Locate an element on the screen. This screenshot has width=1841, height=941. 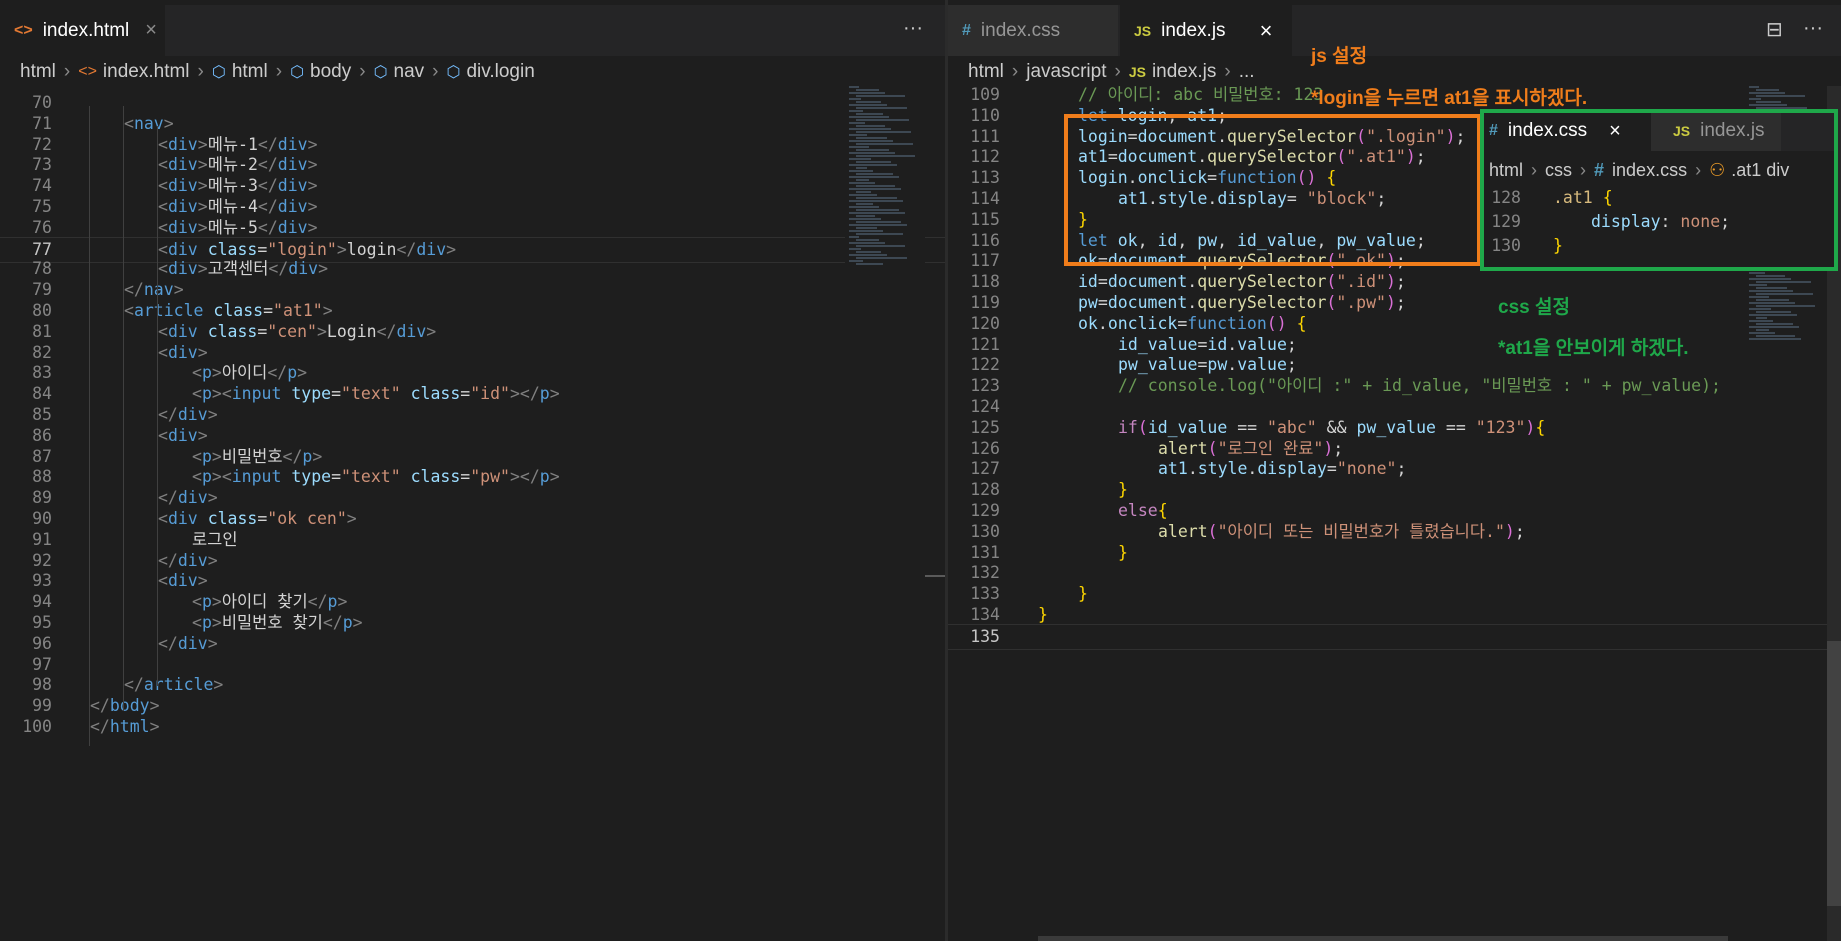
tab-index-html: <> index.html × is located at coordinates (82, 30).